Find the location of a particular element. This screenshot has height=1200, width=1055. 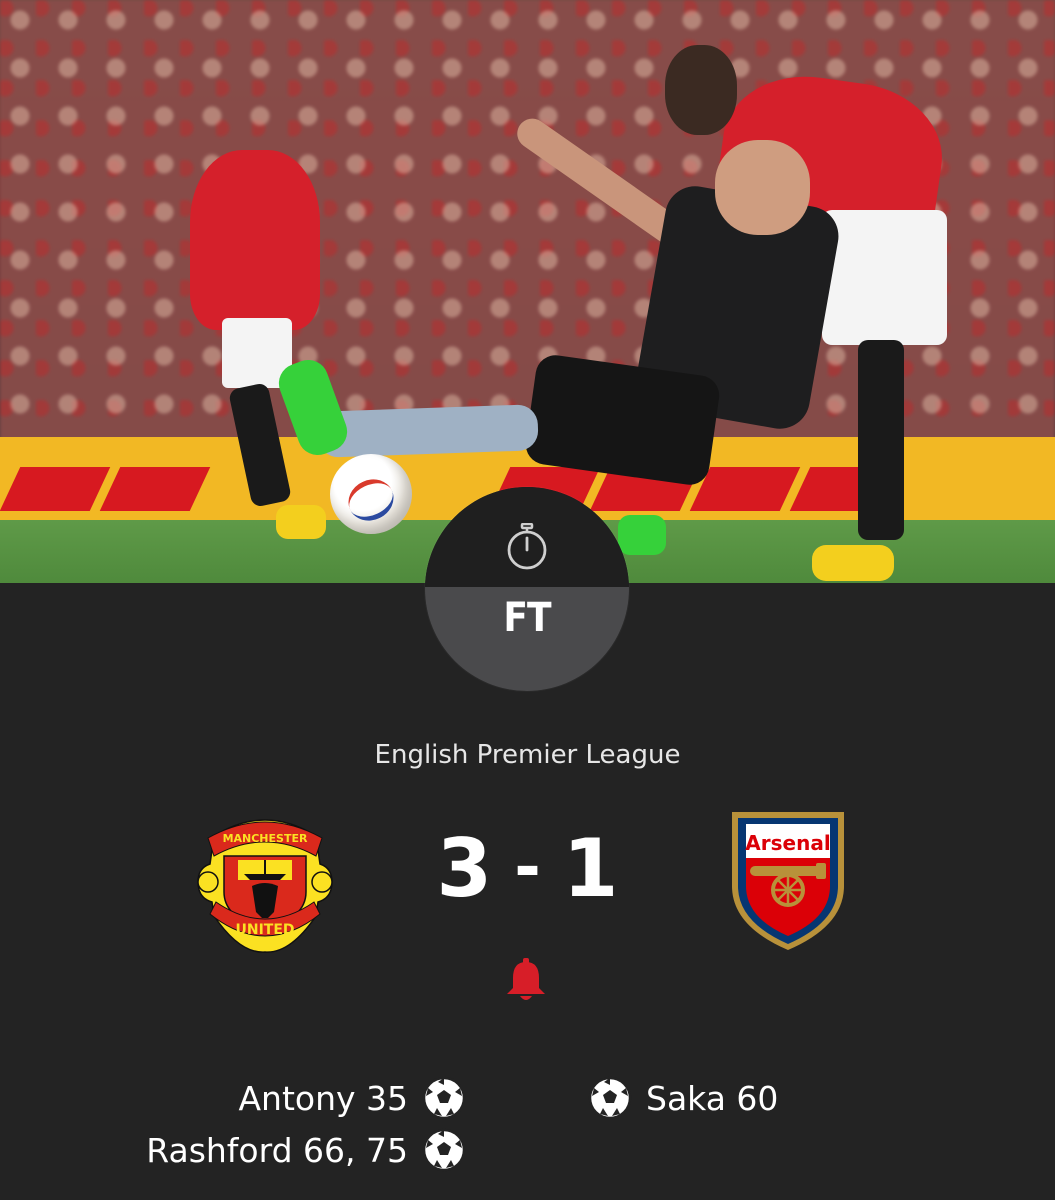

home-crest-bottom-text: UNITED is located at coordinates (264, 930).